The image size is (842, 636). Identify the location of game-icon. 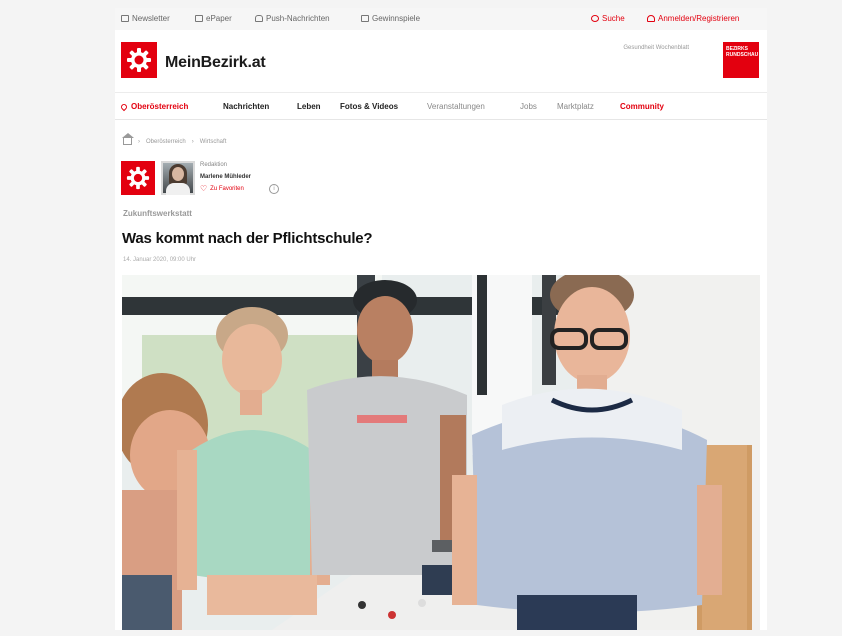
(365, 18).